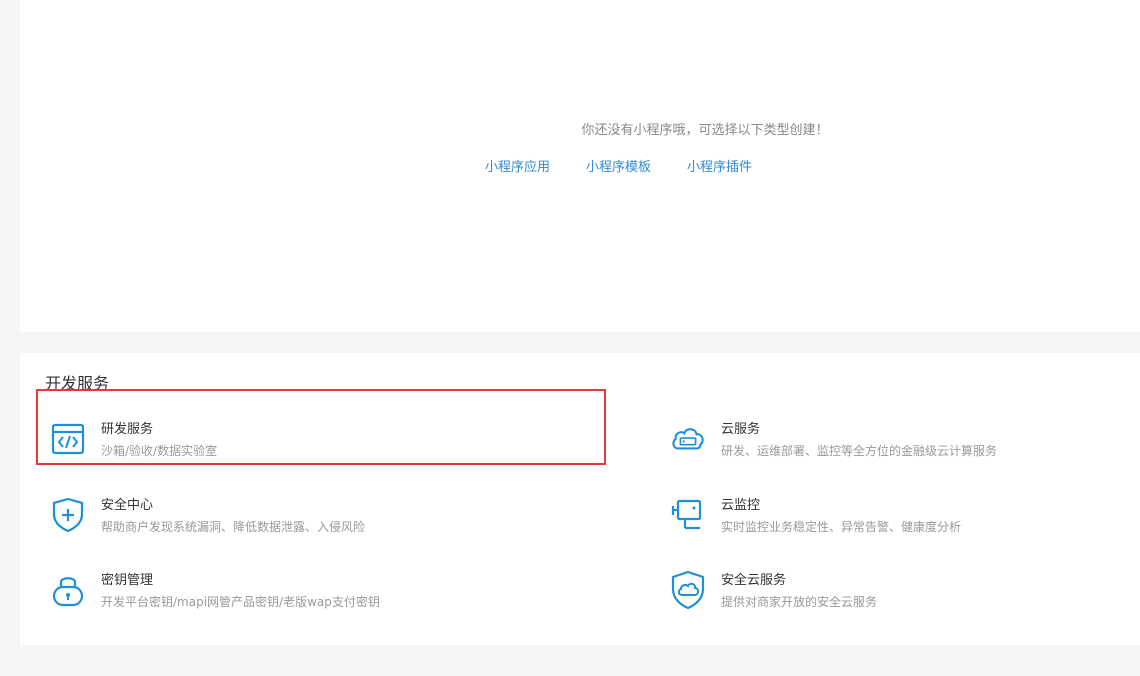  I want to click on service-name: 云服务, so click(741, 429).